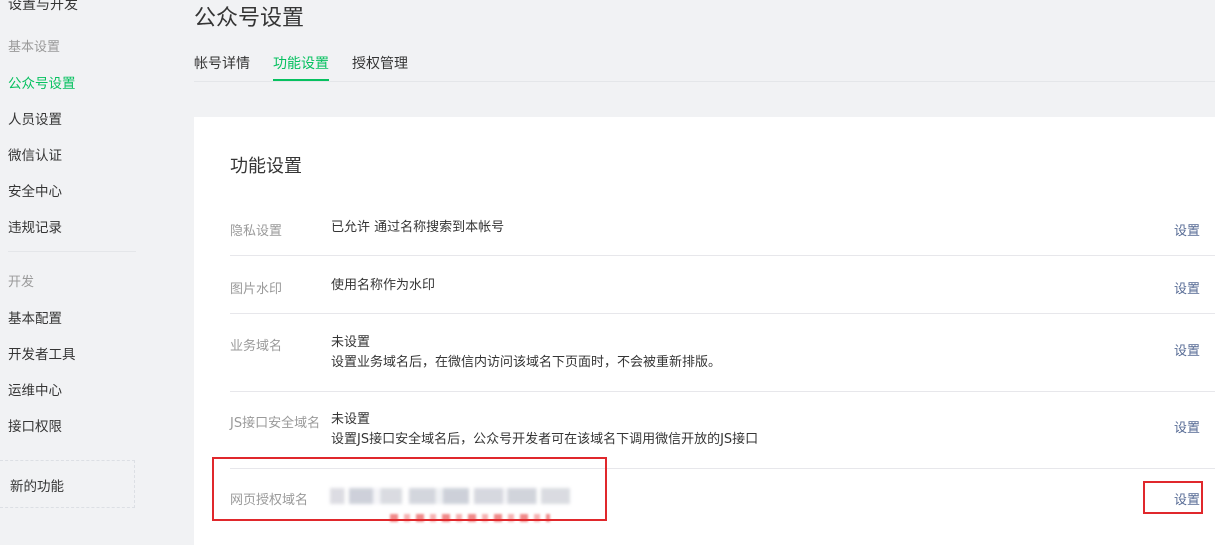 The height and width of the screenshot is (545, 1215). I want to click on sidebar-group-dev: 开发, so click(21, 282).